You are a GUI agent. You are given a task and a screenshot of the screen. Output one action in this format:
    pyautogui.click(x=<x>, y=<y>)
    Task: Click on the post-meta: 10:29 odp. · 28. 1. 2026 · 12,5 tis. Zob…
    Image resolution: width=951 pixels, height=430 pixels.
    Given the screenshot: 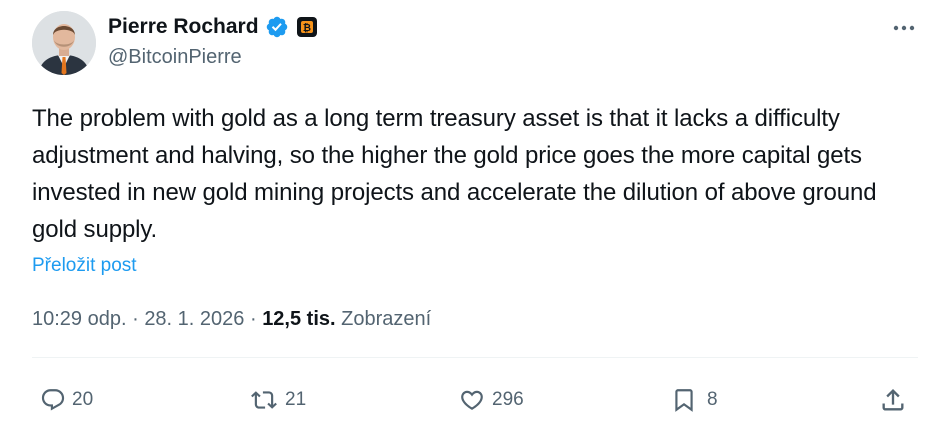 What is the action you would take?
    pyautogui.click(x=231, y=319)
    